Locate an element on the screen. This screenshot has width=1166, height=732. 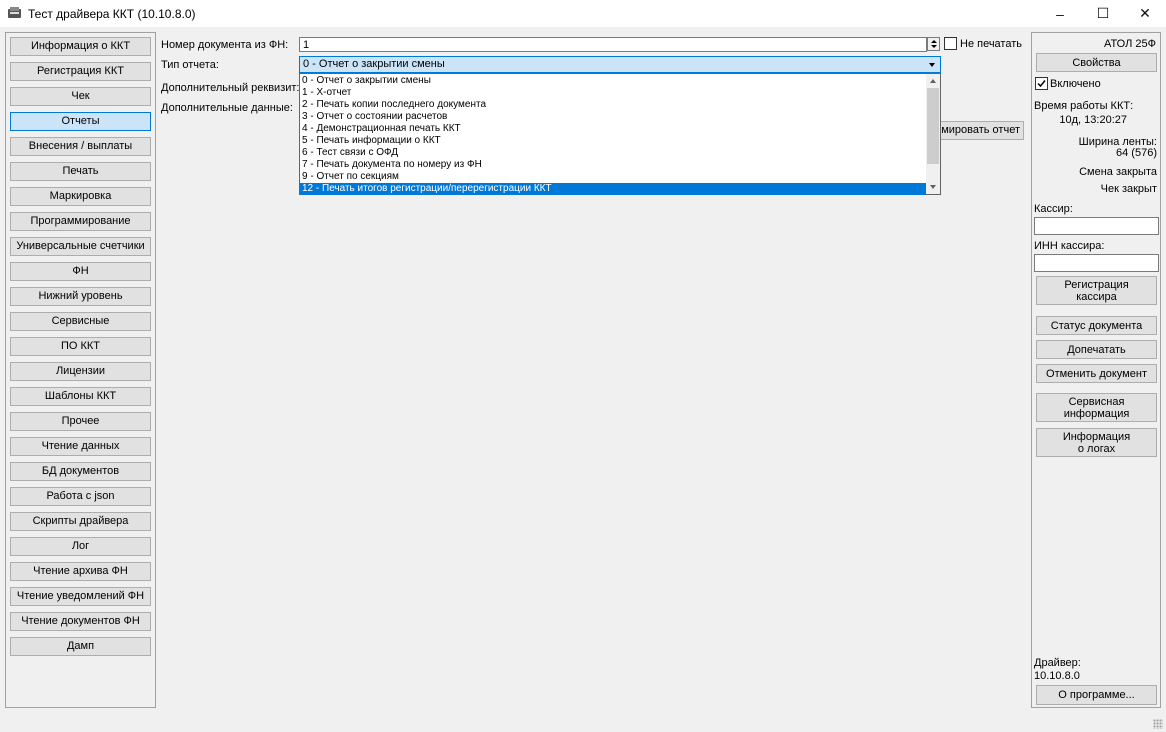
logs-info-line2: о логах is located at coordinates (1096, 448).